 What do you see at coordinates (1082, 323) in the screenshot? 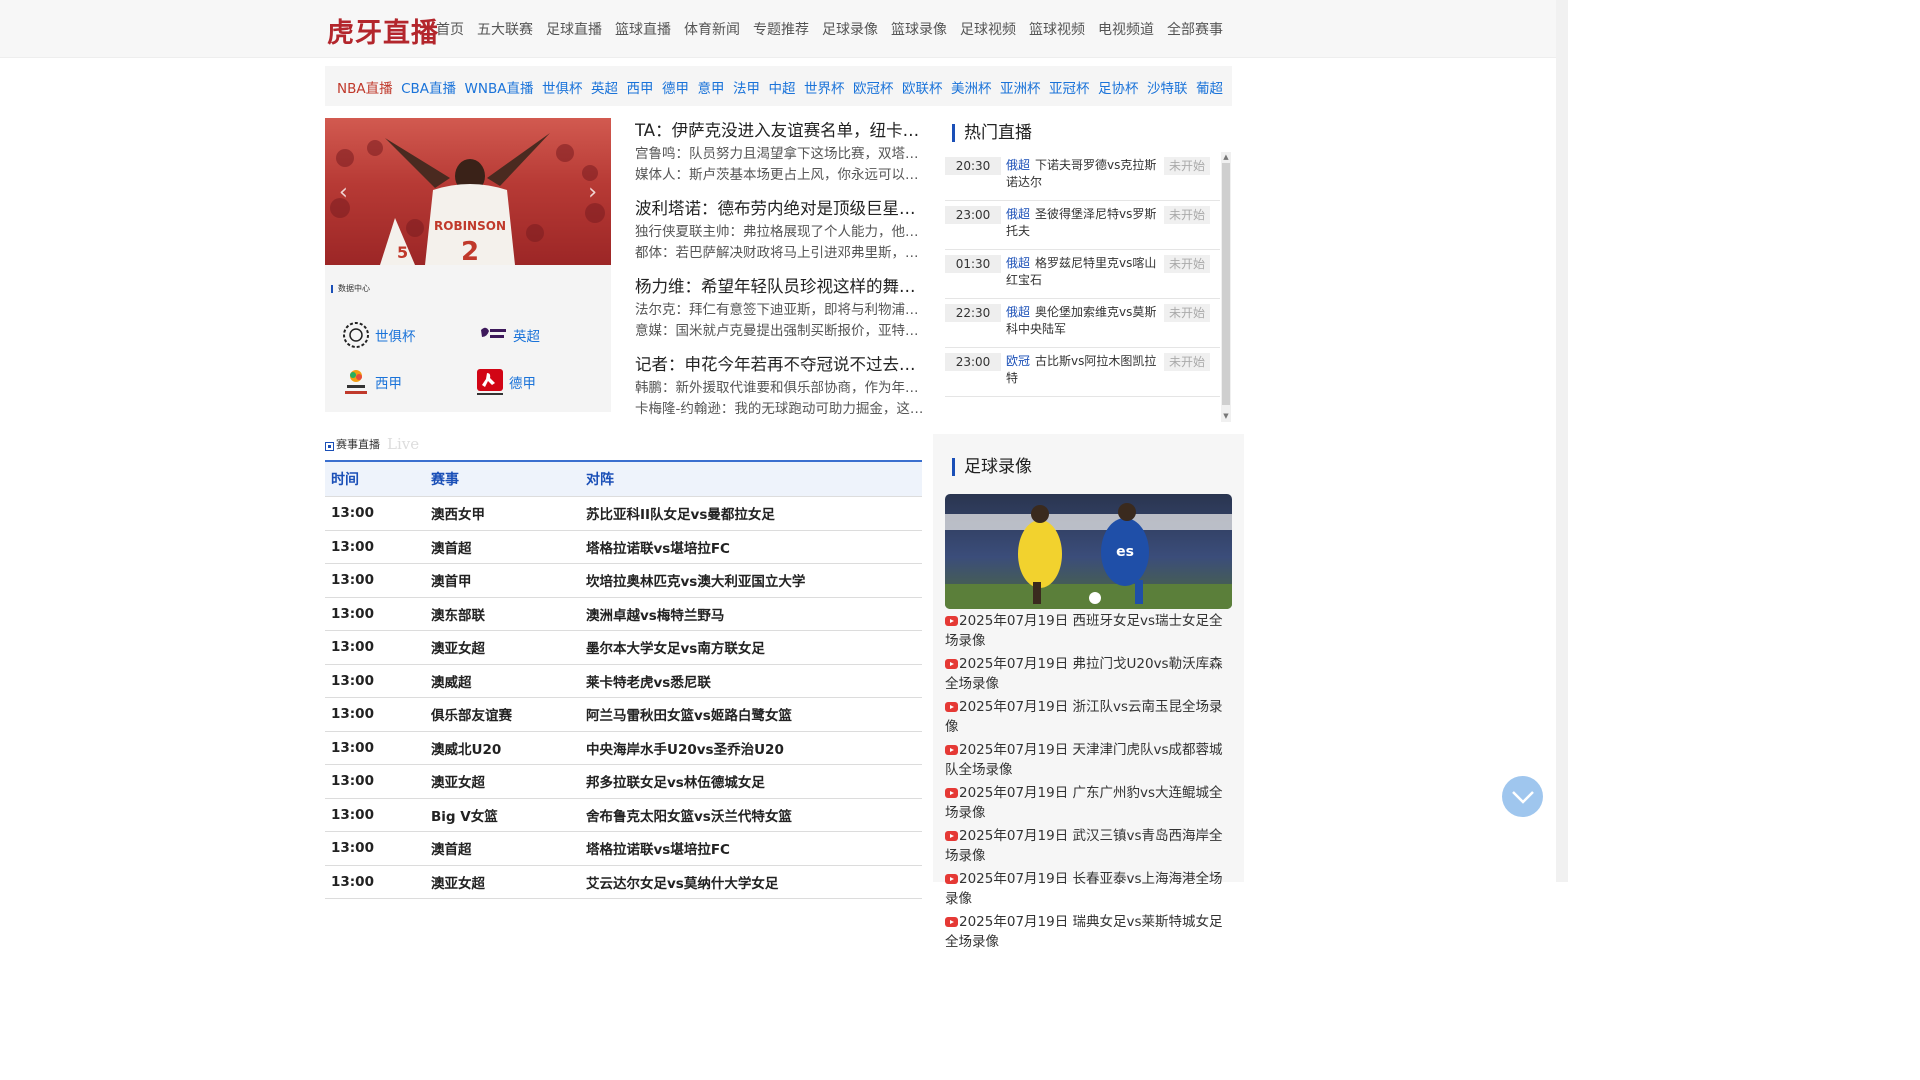
I see `hot-live-row: 22:30 奥伦堡加索维克vs莫斯科中央陆军 俄超 未开始` at bounding box center [1082, 323].